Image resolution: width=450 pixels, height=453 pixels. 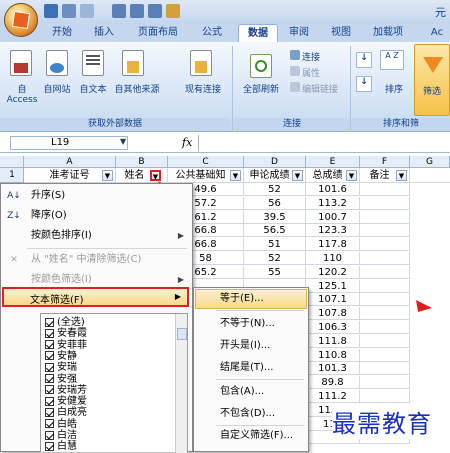 I want to click on grid-cell: 117.8, so click(x=333, y=245).